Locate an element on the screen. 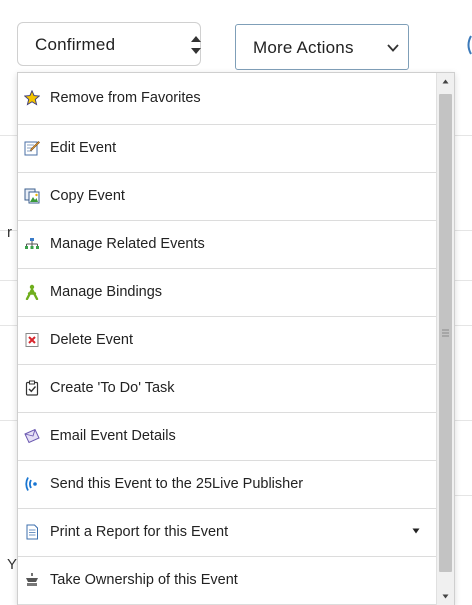  scroll-grip-icon is located at coordinates (445, 333).